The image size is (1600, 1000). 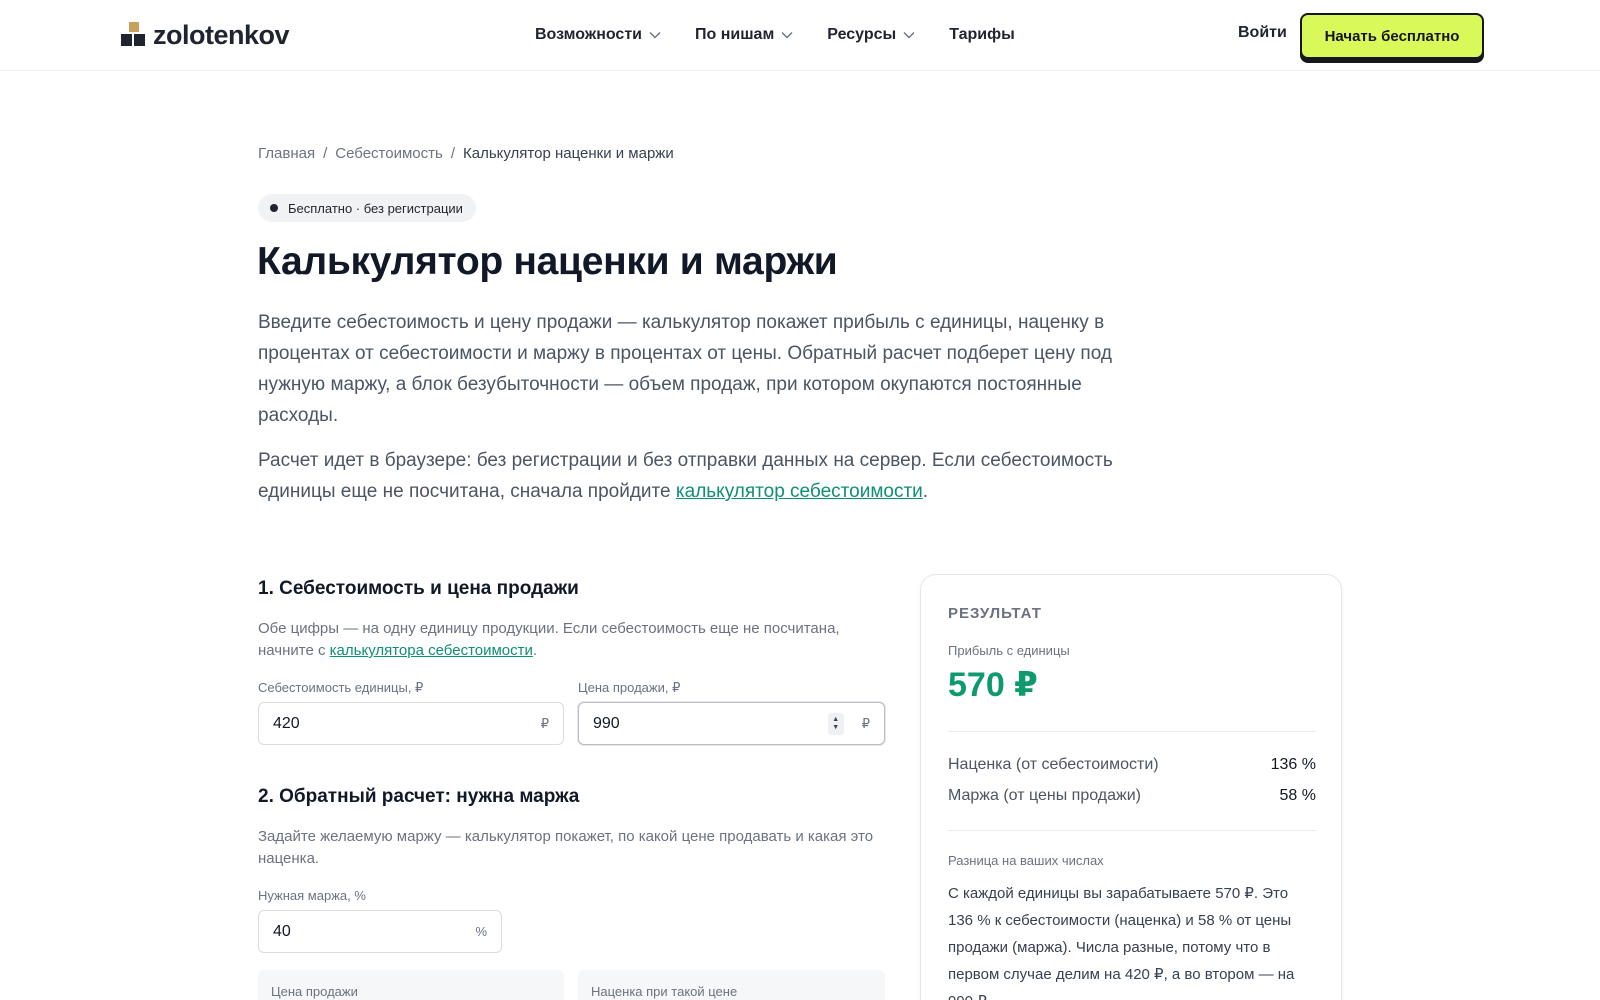 What do you see at coordinates (629, 687) in the screenshot?
I see `price-field-label: Цена продажи, ₽` at bounding box center [629, 687].